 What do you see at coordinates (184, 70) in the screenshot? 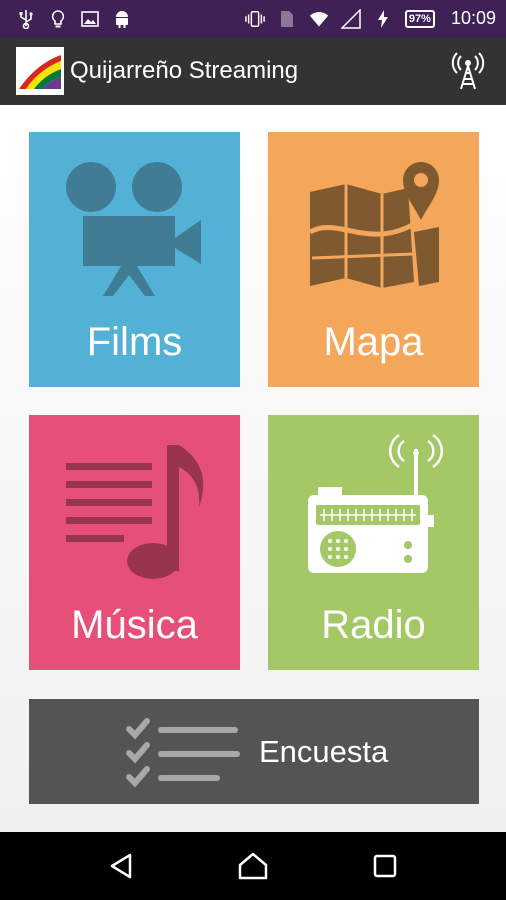
I see `app-title: Quijarreño Streaming` at bounding box center [184, 70].